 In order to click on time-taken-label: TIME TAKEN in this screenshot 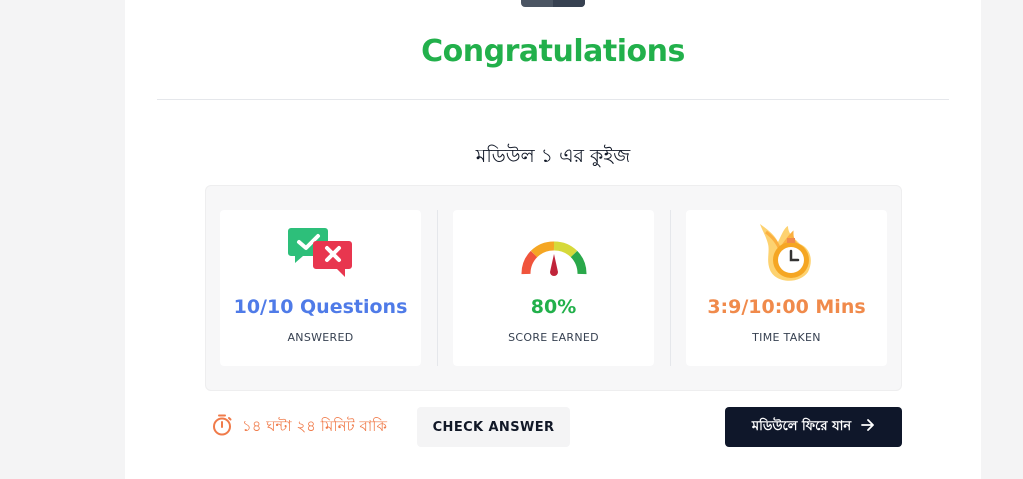, I will do `click(786, 337)`.